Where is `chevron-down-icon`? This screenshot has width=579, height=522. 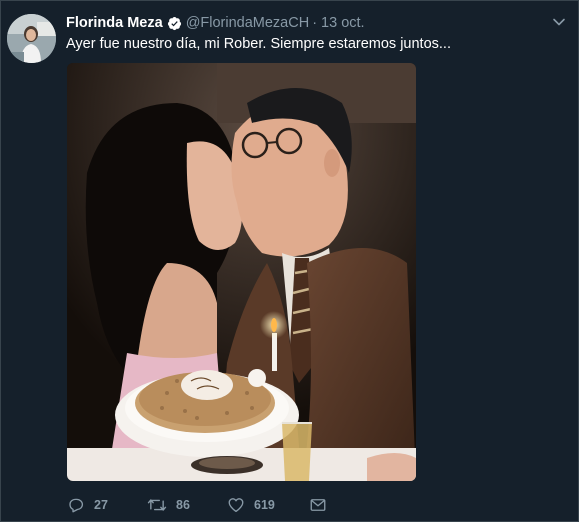 chevron-down-icon is located at coordinates (559, 22).